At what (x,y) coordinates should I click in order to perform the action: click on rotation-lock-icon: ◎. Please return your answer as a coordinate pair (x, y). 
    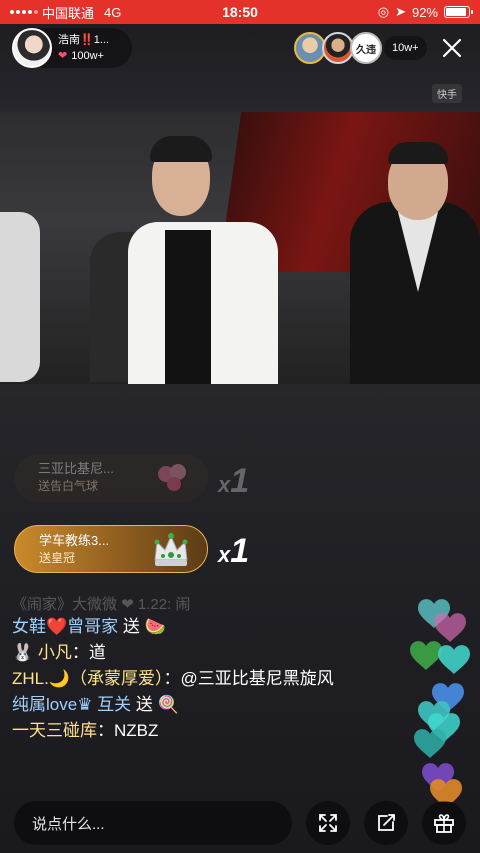
    Looking at the image, I should click on (383, 11).